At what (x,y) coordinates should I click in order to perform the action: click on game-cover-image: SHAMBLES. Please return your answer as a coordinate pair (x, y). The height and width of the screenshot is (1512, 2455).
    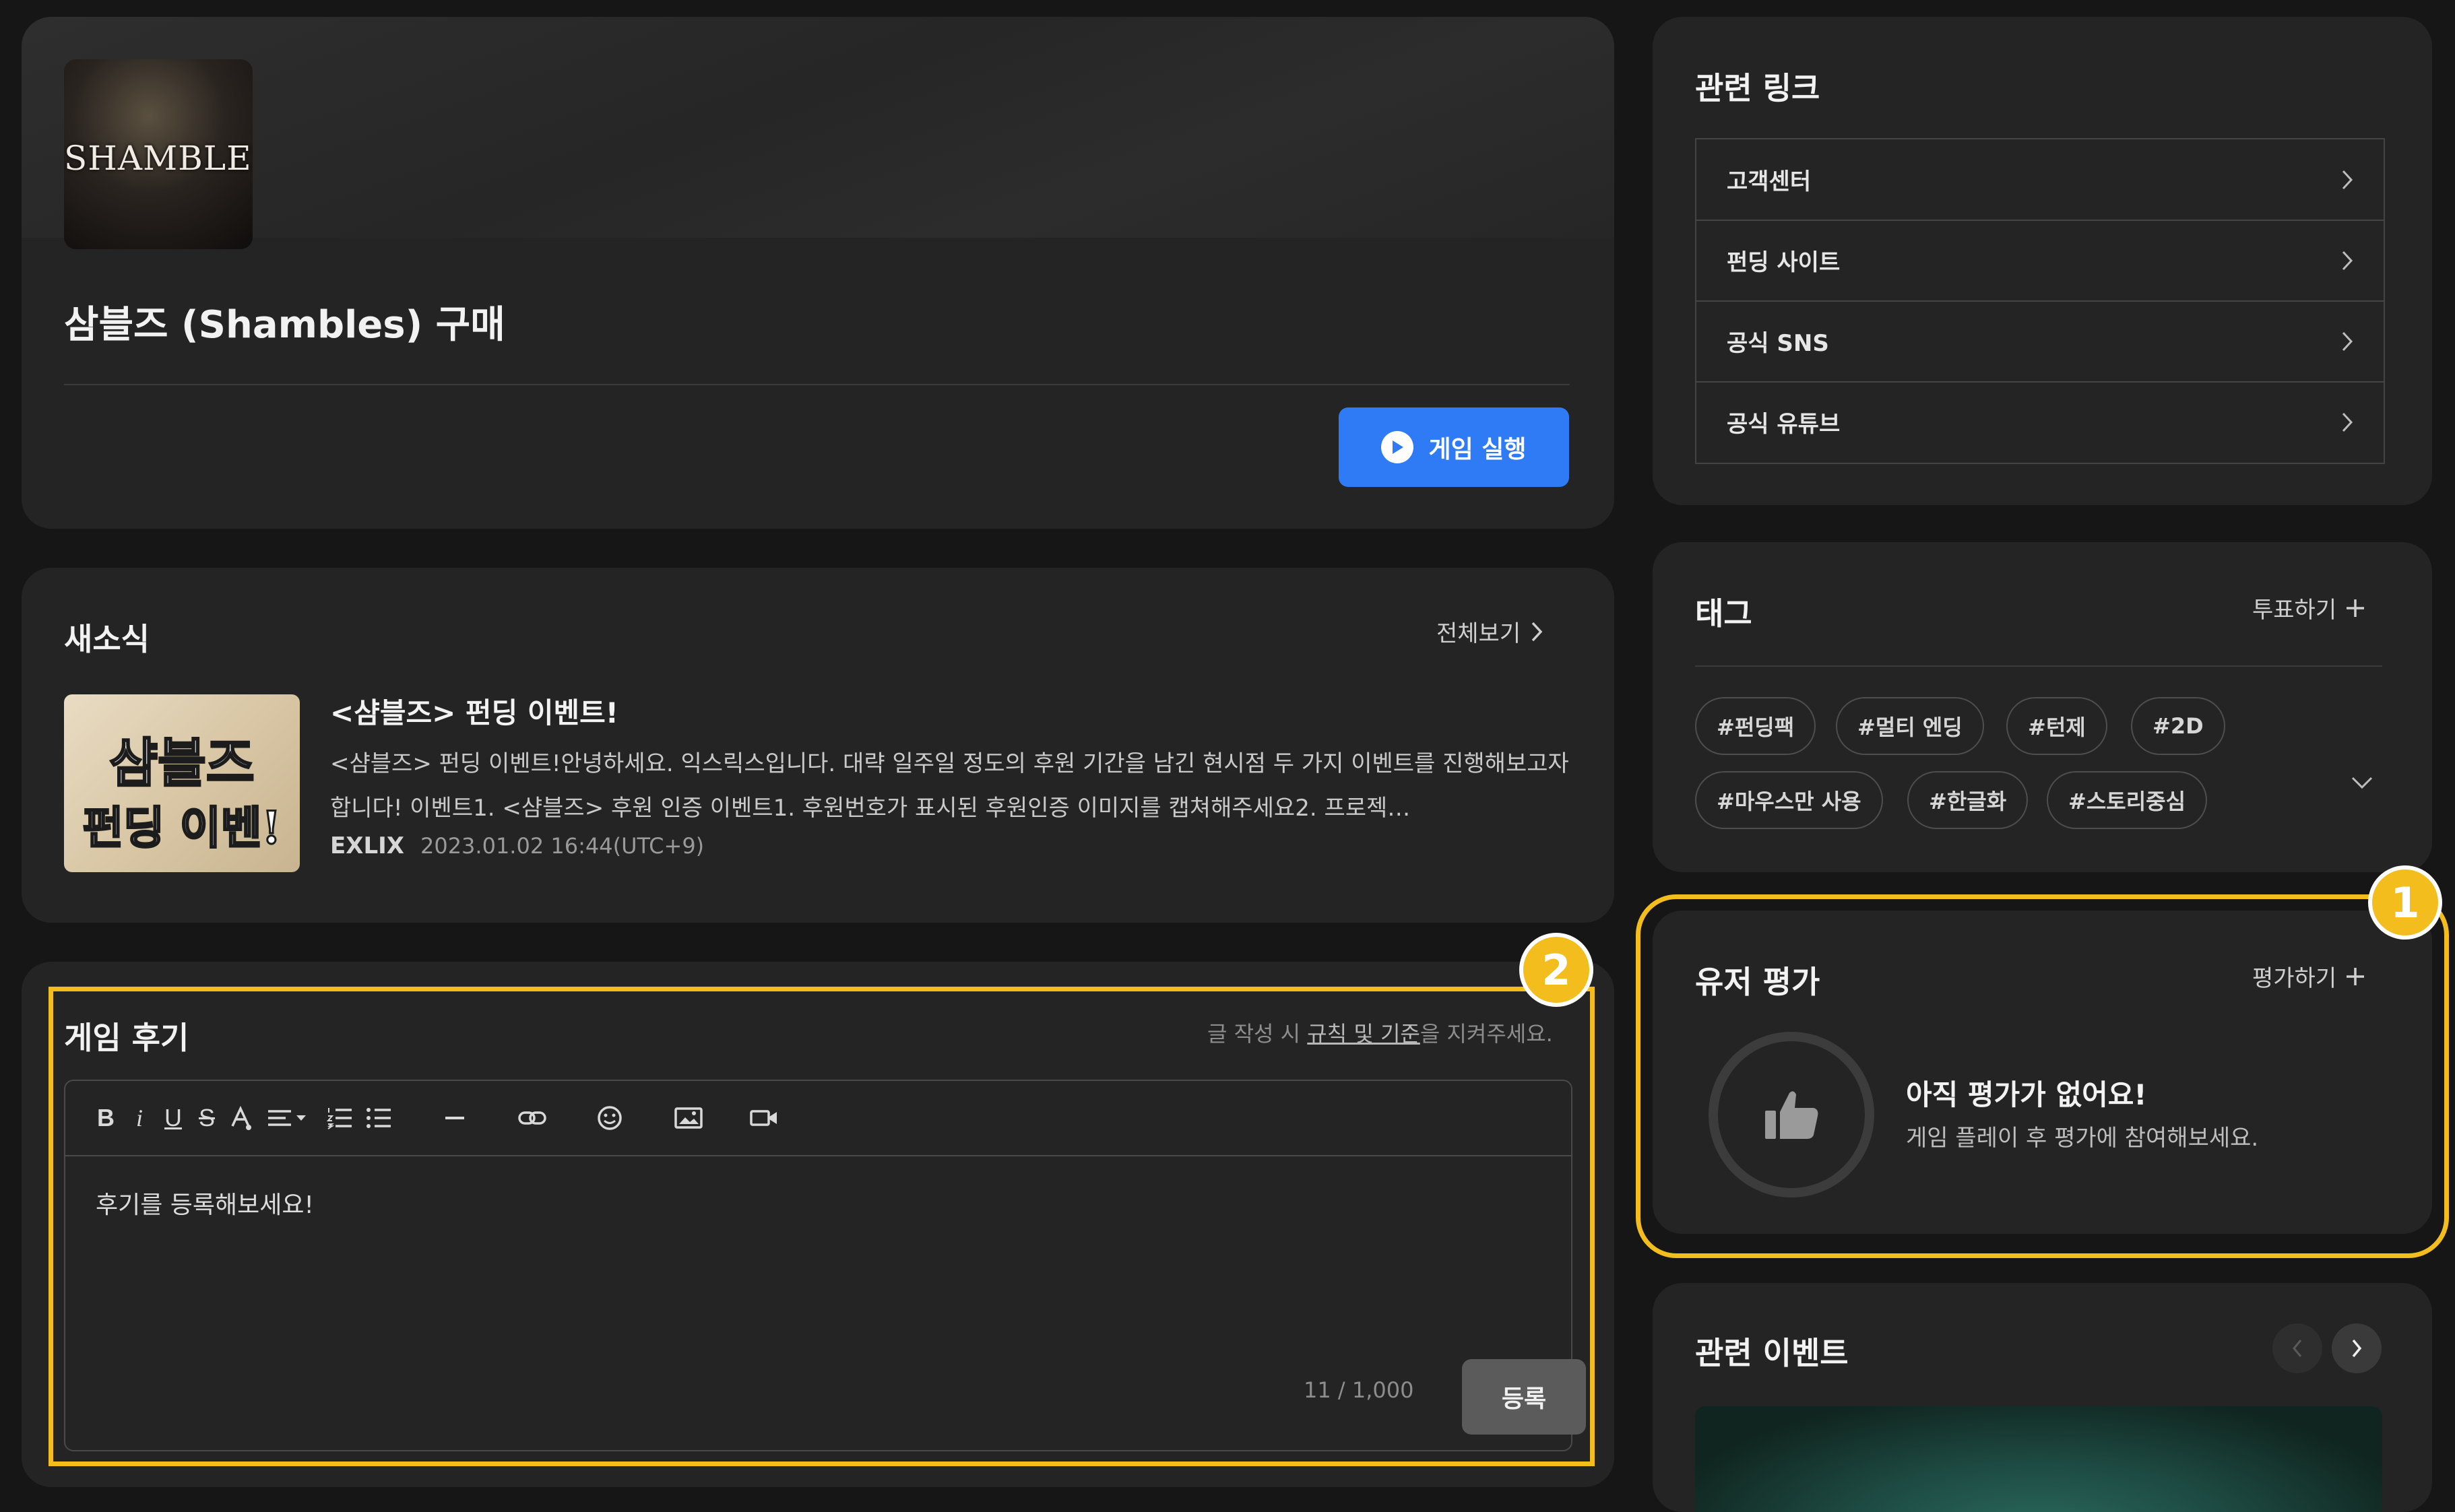
    Looking at the image, I should click on (159, 154).